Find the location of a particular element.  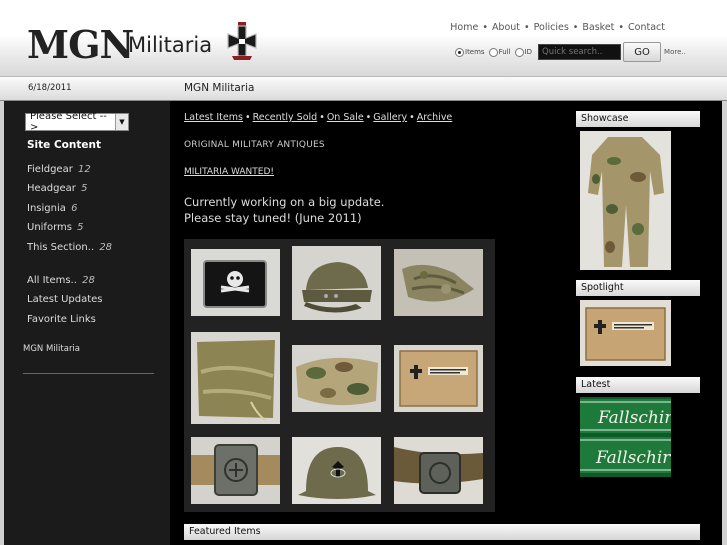

radio-items-button is located at coordinates (459, 52).